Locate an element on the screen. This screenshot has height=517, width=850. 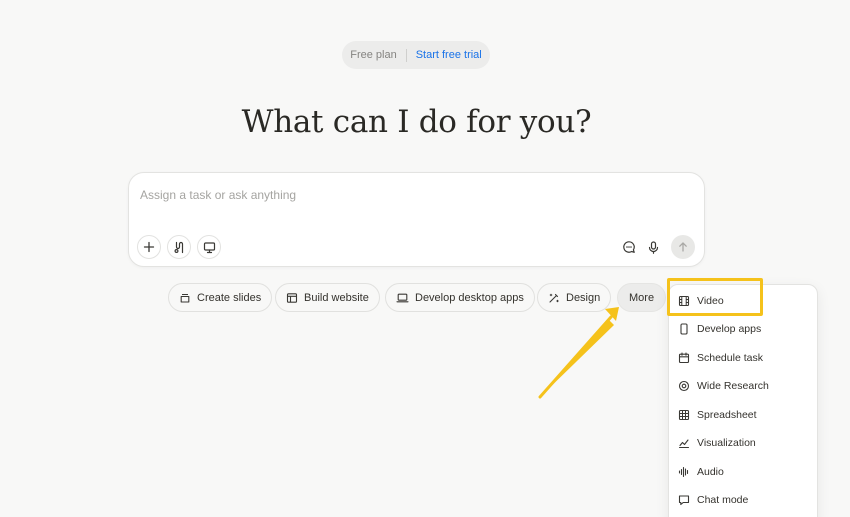
table-icon is located at coordinates (684, 415).